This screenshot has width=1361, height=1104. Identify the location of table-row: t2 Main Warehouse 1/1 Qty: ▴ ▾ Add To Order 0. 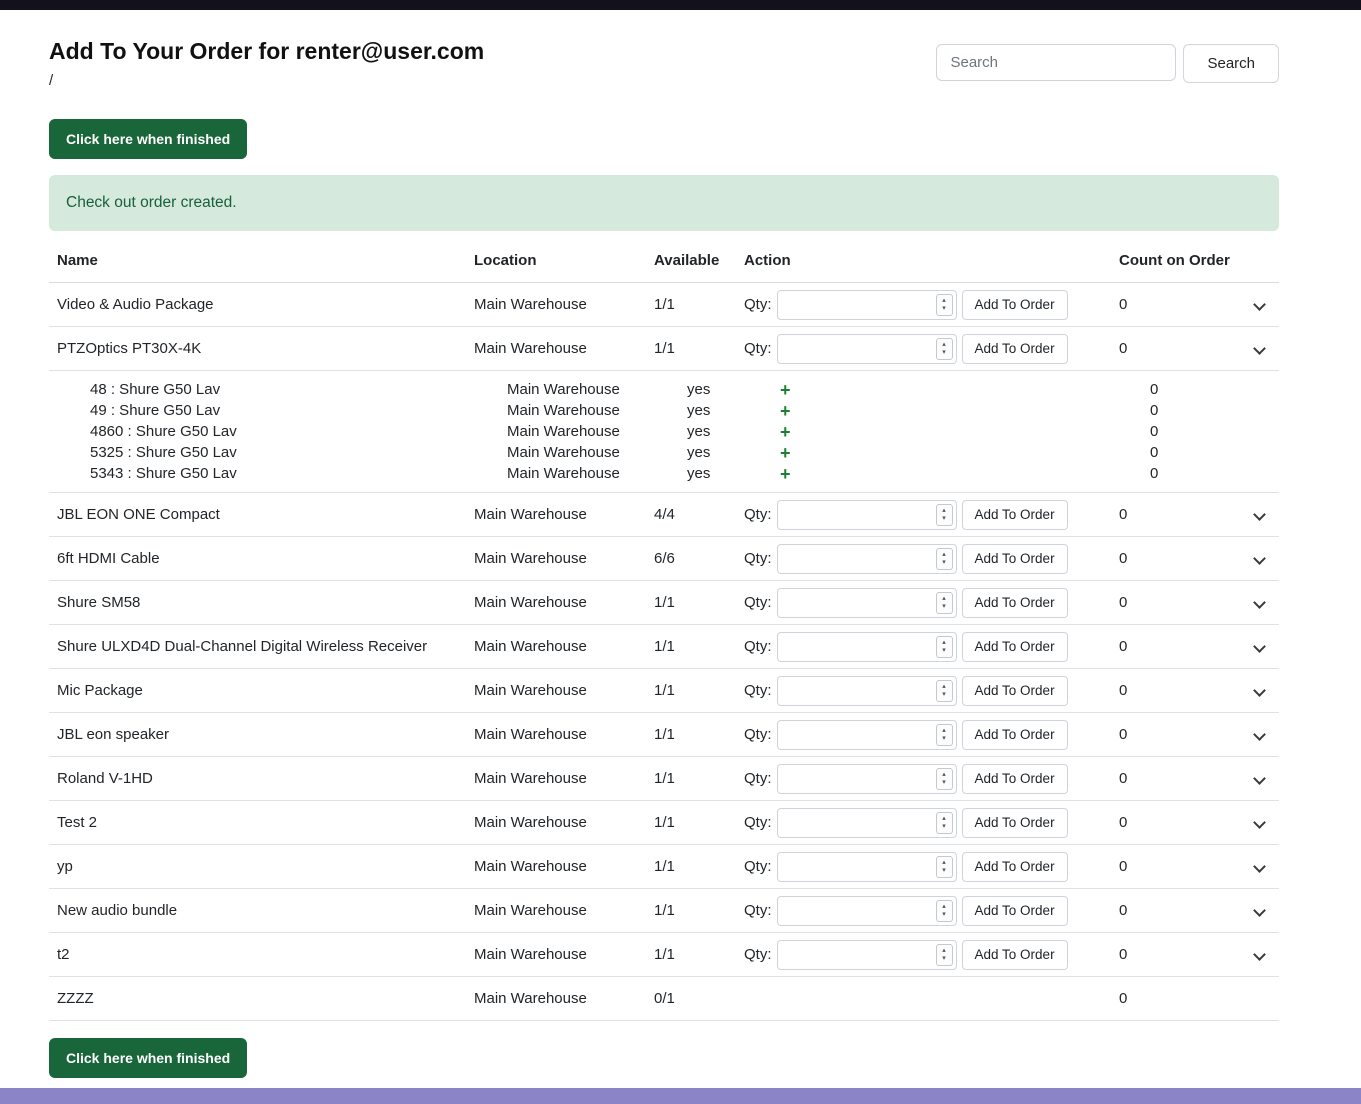
(664, 955).